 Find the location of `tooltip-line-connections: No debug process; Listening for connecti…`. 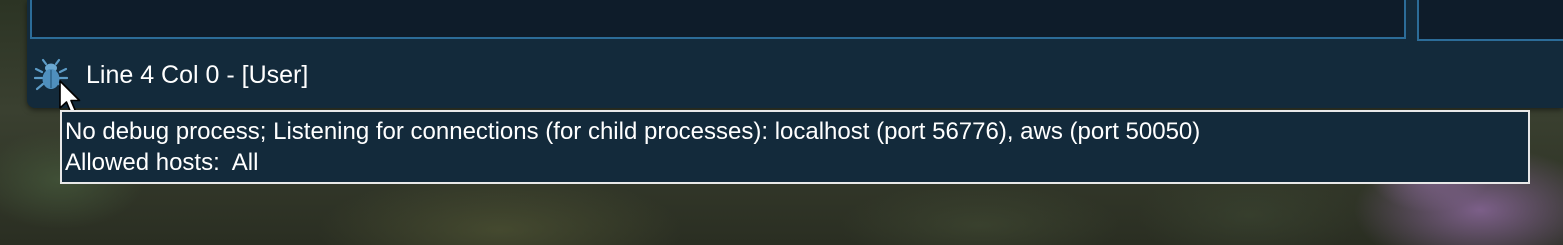

tooltip-line-connections: No debug process; Listening for connecti… is located at coordinates (633, 131).